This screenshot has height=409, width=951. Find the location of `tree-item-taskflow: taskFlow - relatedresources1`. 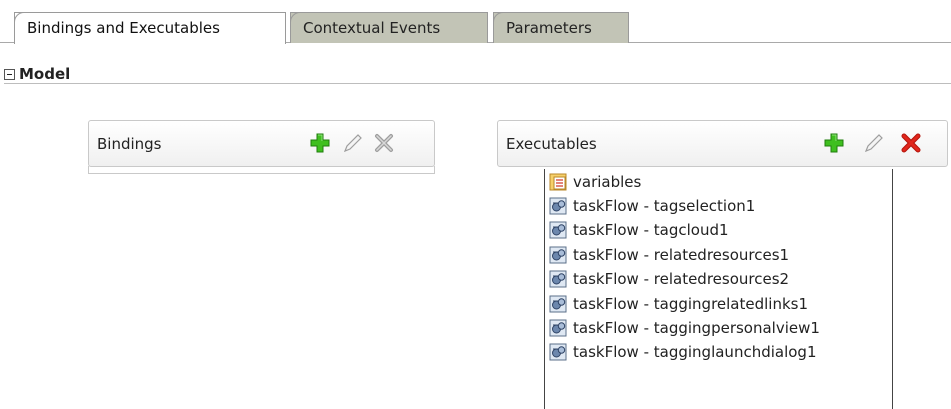

tree-item-taskflow: taskFlow - relatedresources1 is located at coordinates (669, 255).